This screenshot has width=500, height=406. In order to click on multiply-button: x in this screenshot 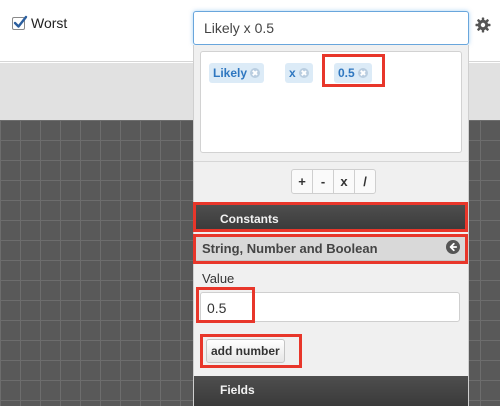, I will do `click(344, 181)`.